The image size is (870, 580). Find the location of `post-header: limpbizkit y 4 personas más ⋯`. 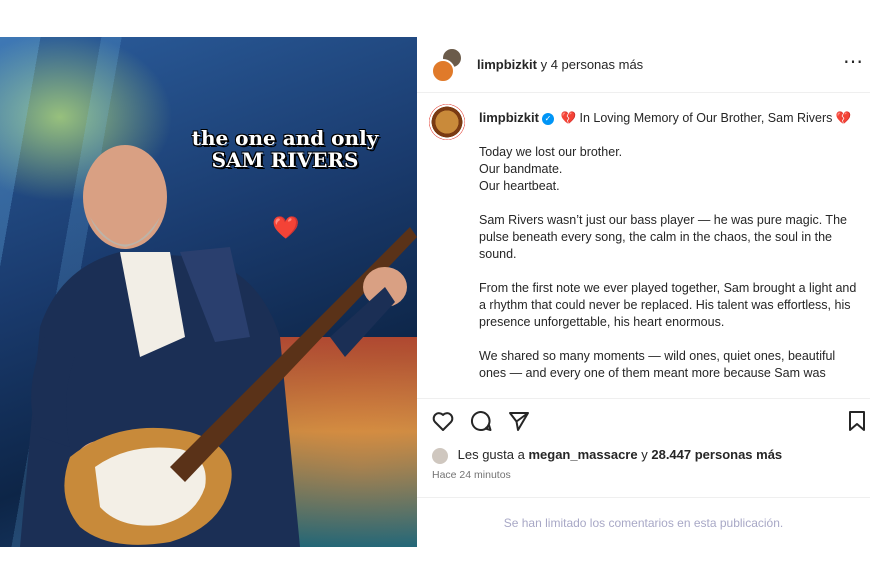

post-header: limpbizkit y 4 personas más ⋯ is located at coordinates (643, 65).